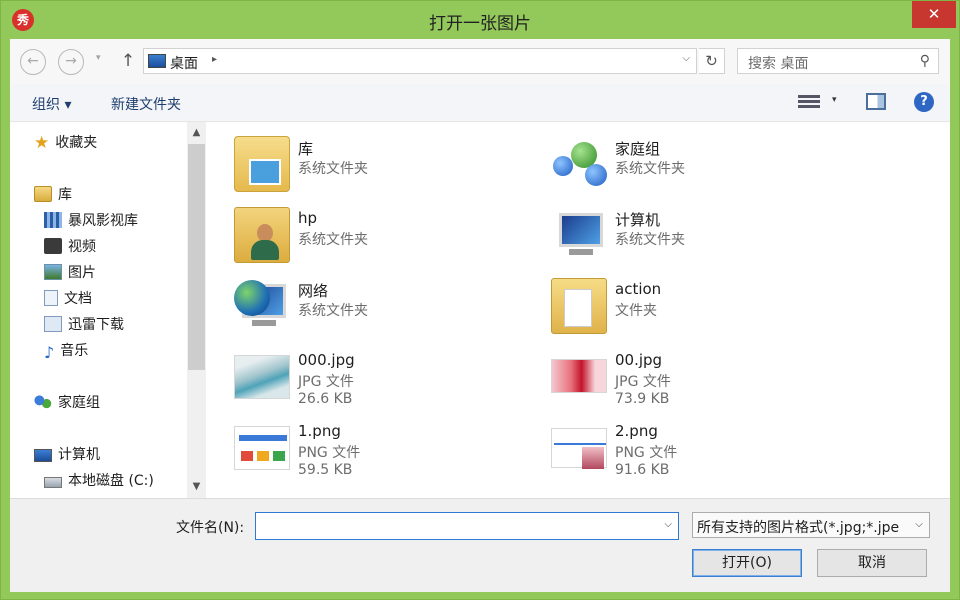  I want to click on nav-item-film-library: 暴风影视库, so click(91, 221).